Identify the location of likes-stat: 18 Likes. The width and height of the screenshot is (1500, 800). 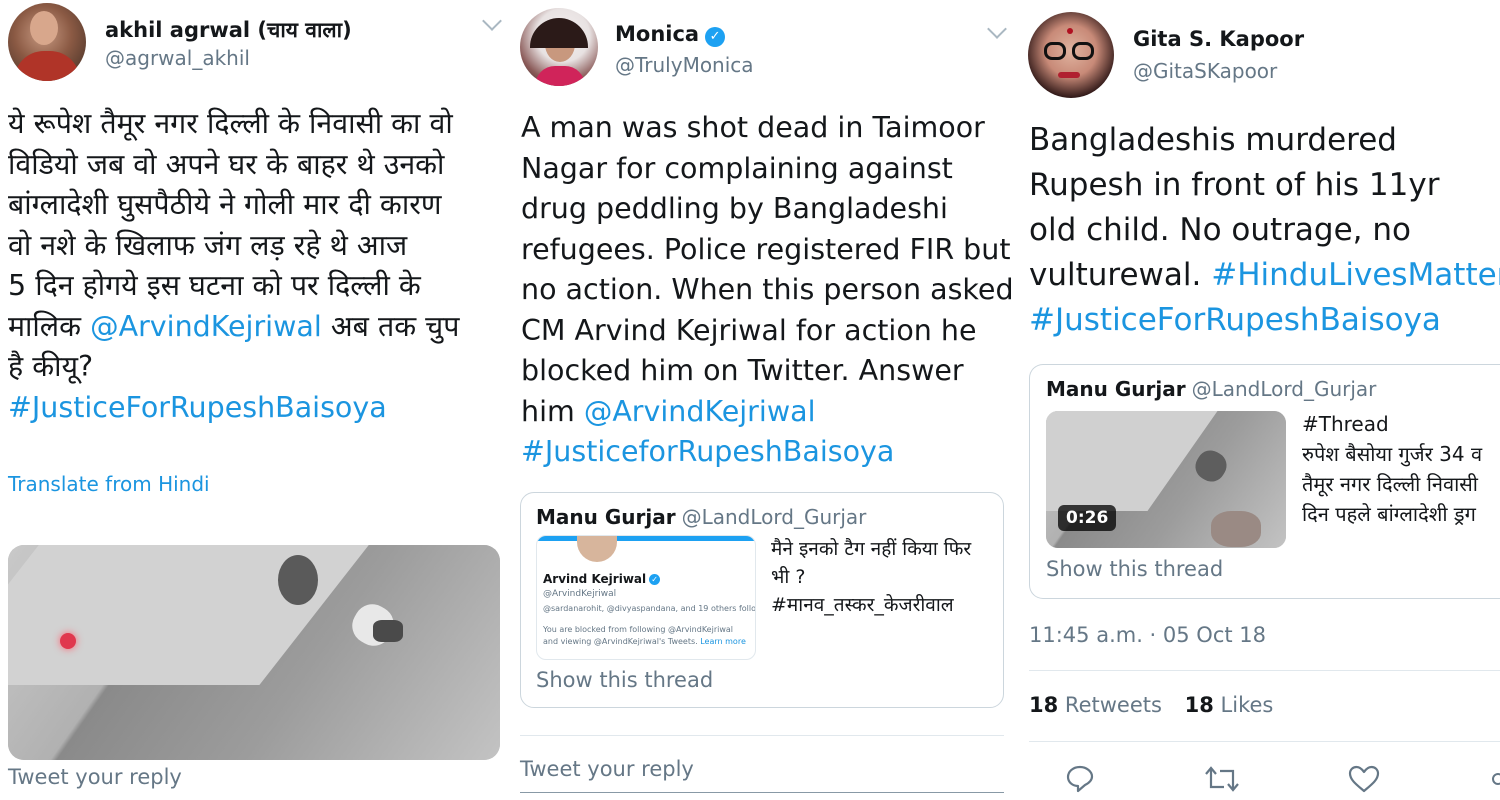
(1229, 705).